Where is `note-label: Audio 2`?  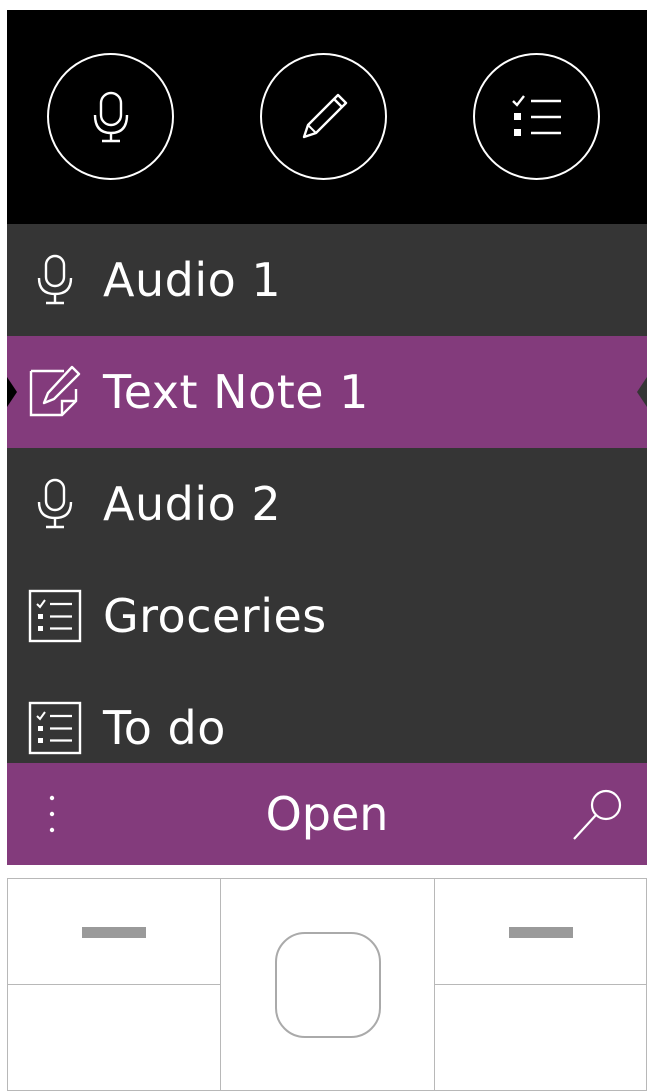 note-label: Audio 2 is located at coordinates (192, 504).